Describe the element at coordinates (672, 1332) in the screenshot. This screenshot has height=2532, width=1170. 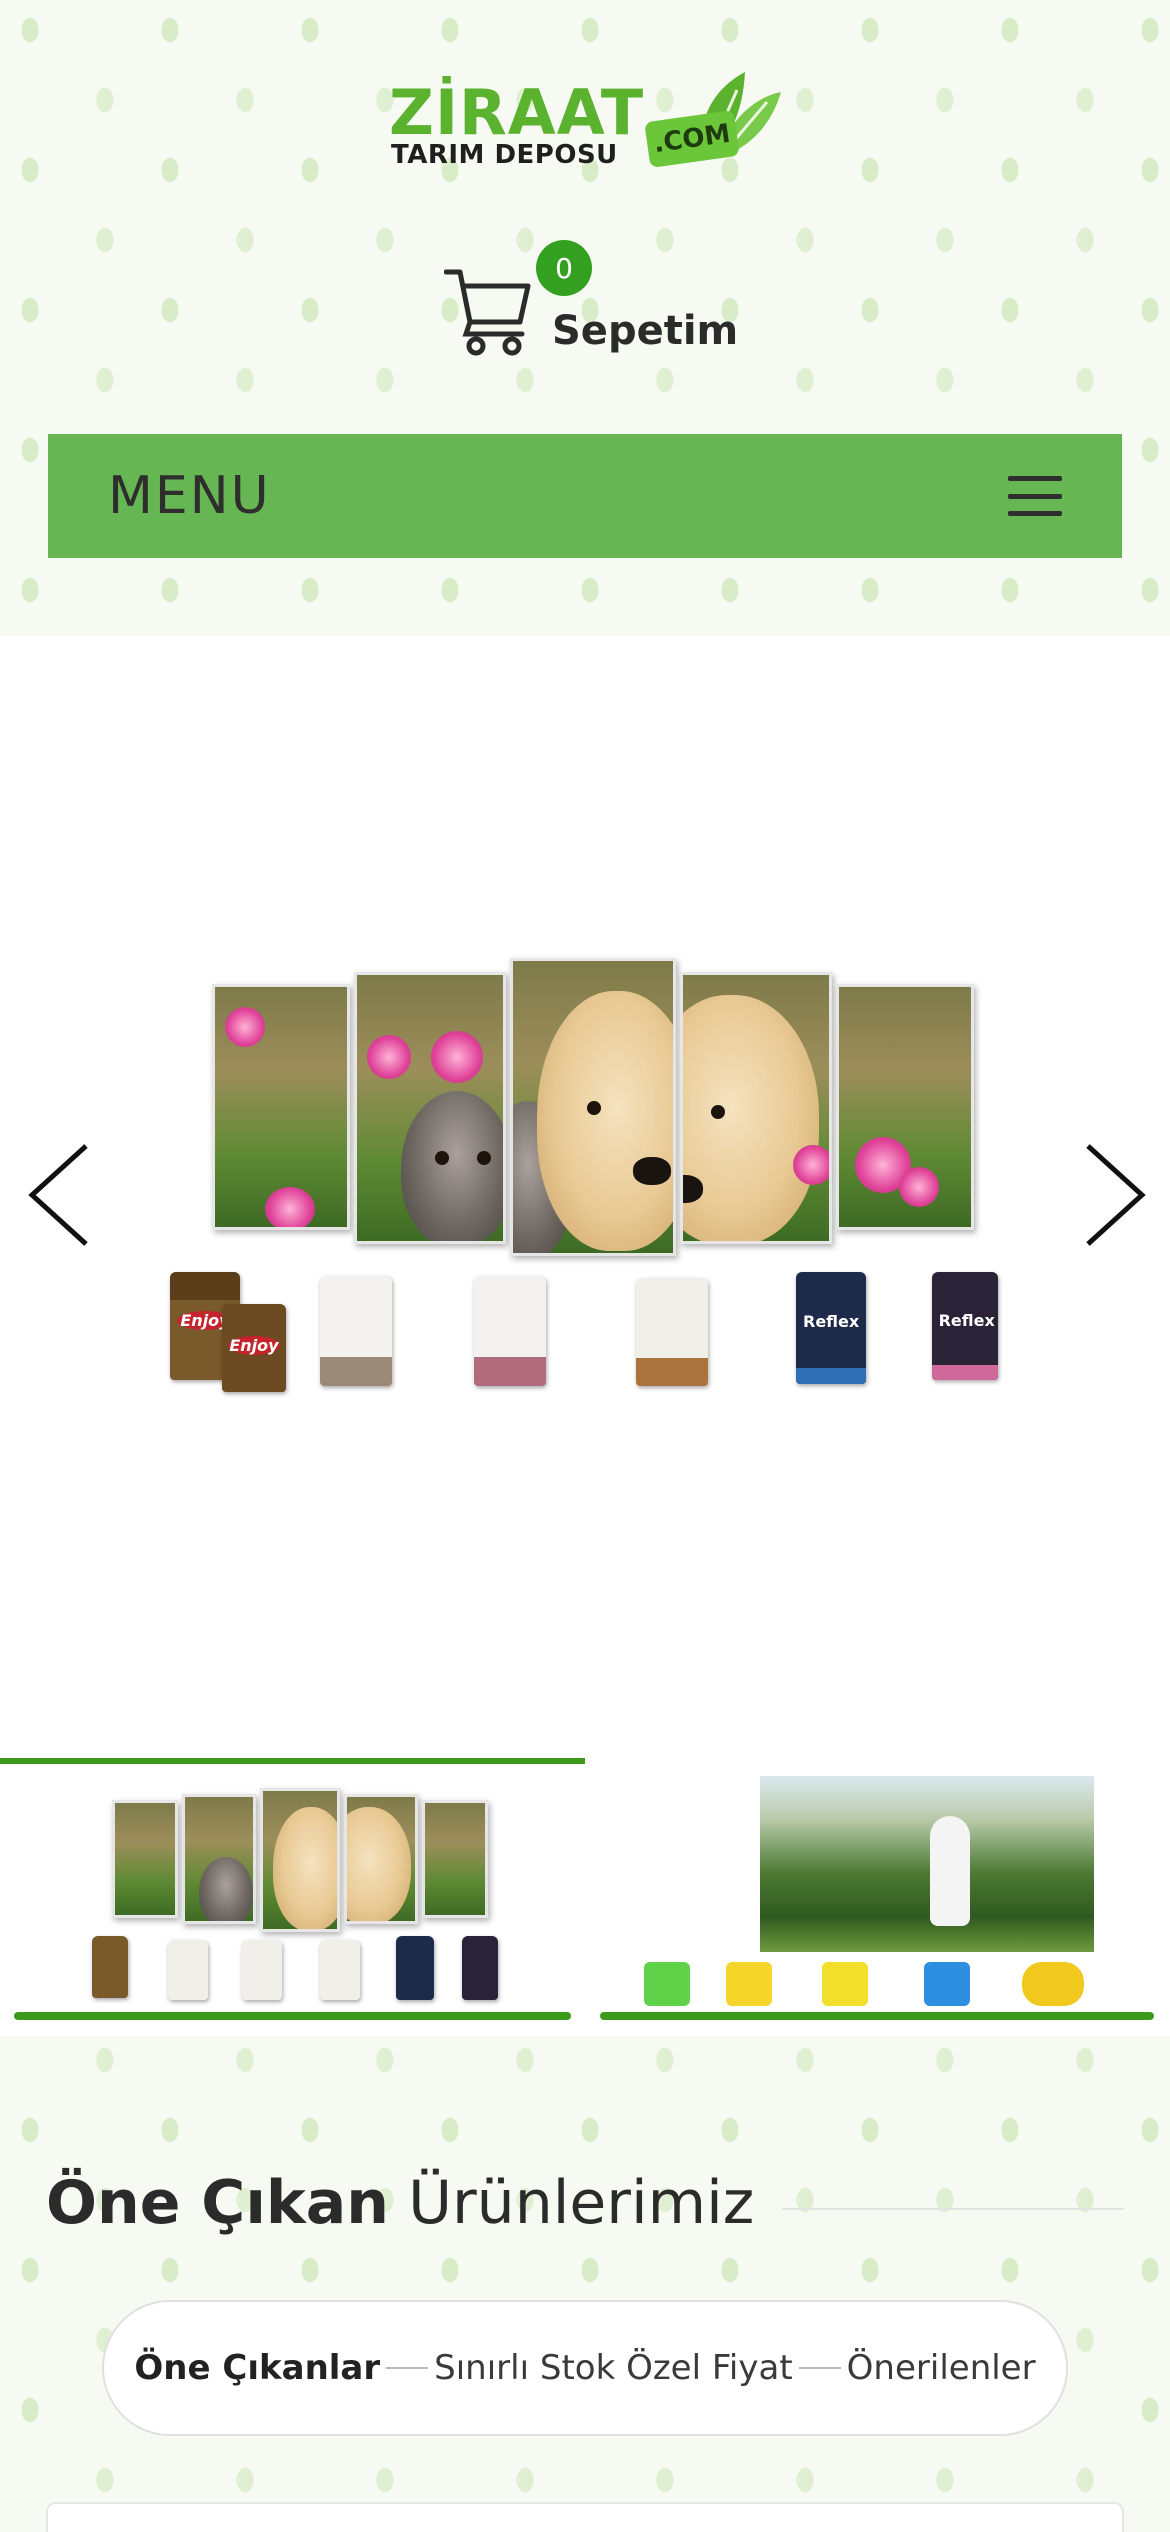
I see `dog-food-bag` at that location.